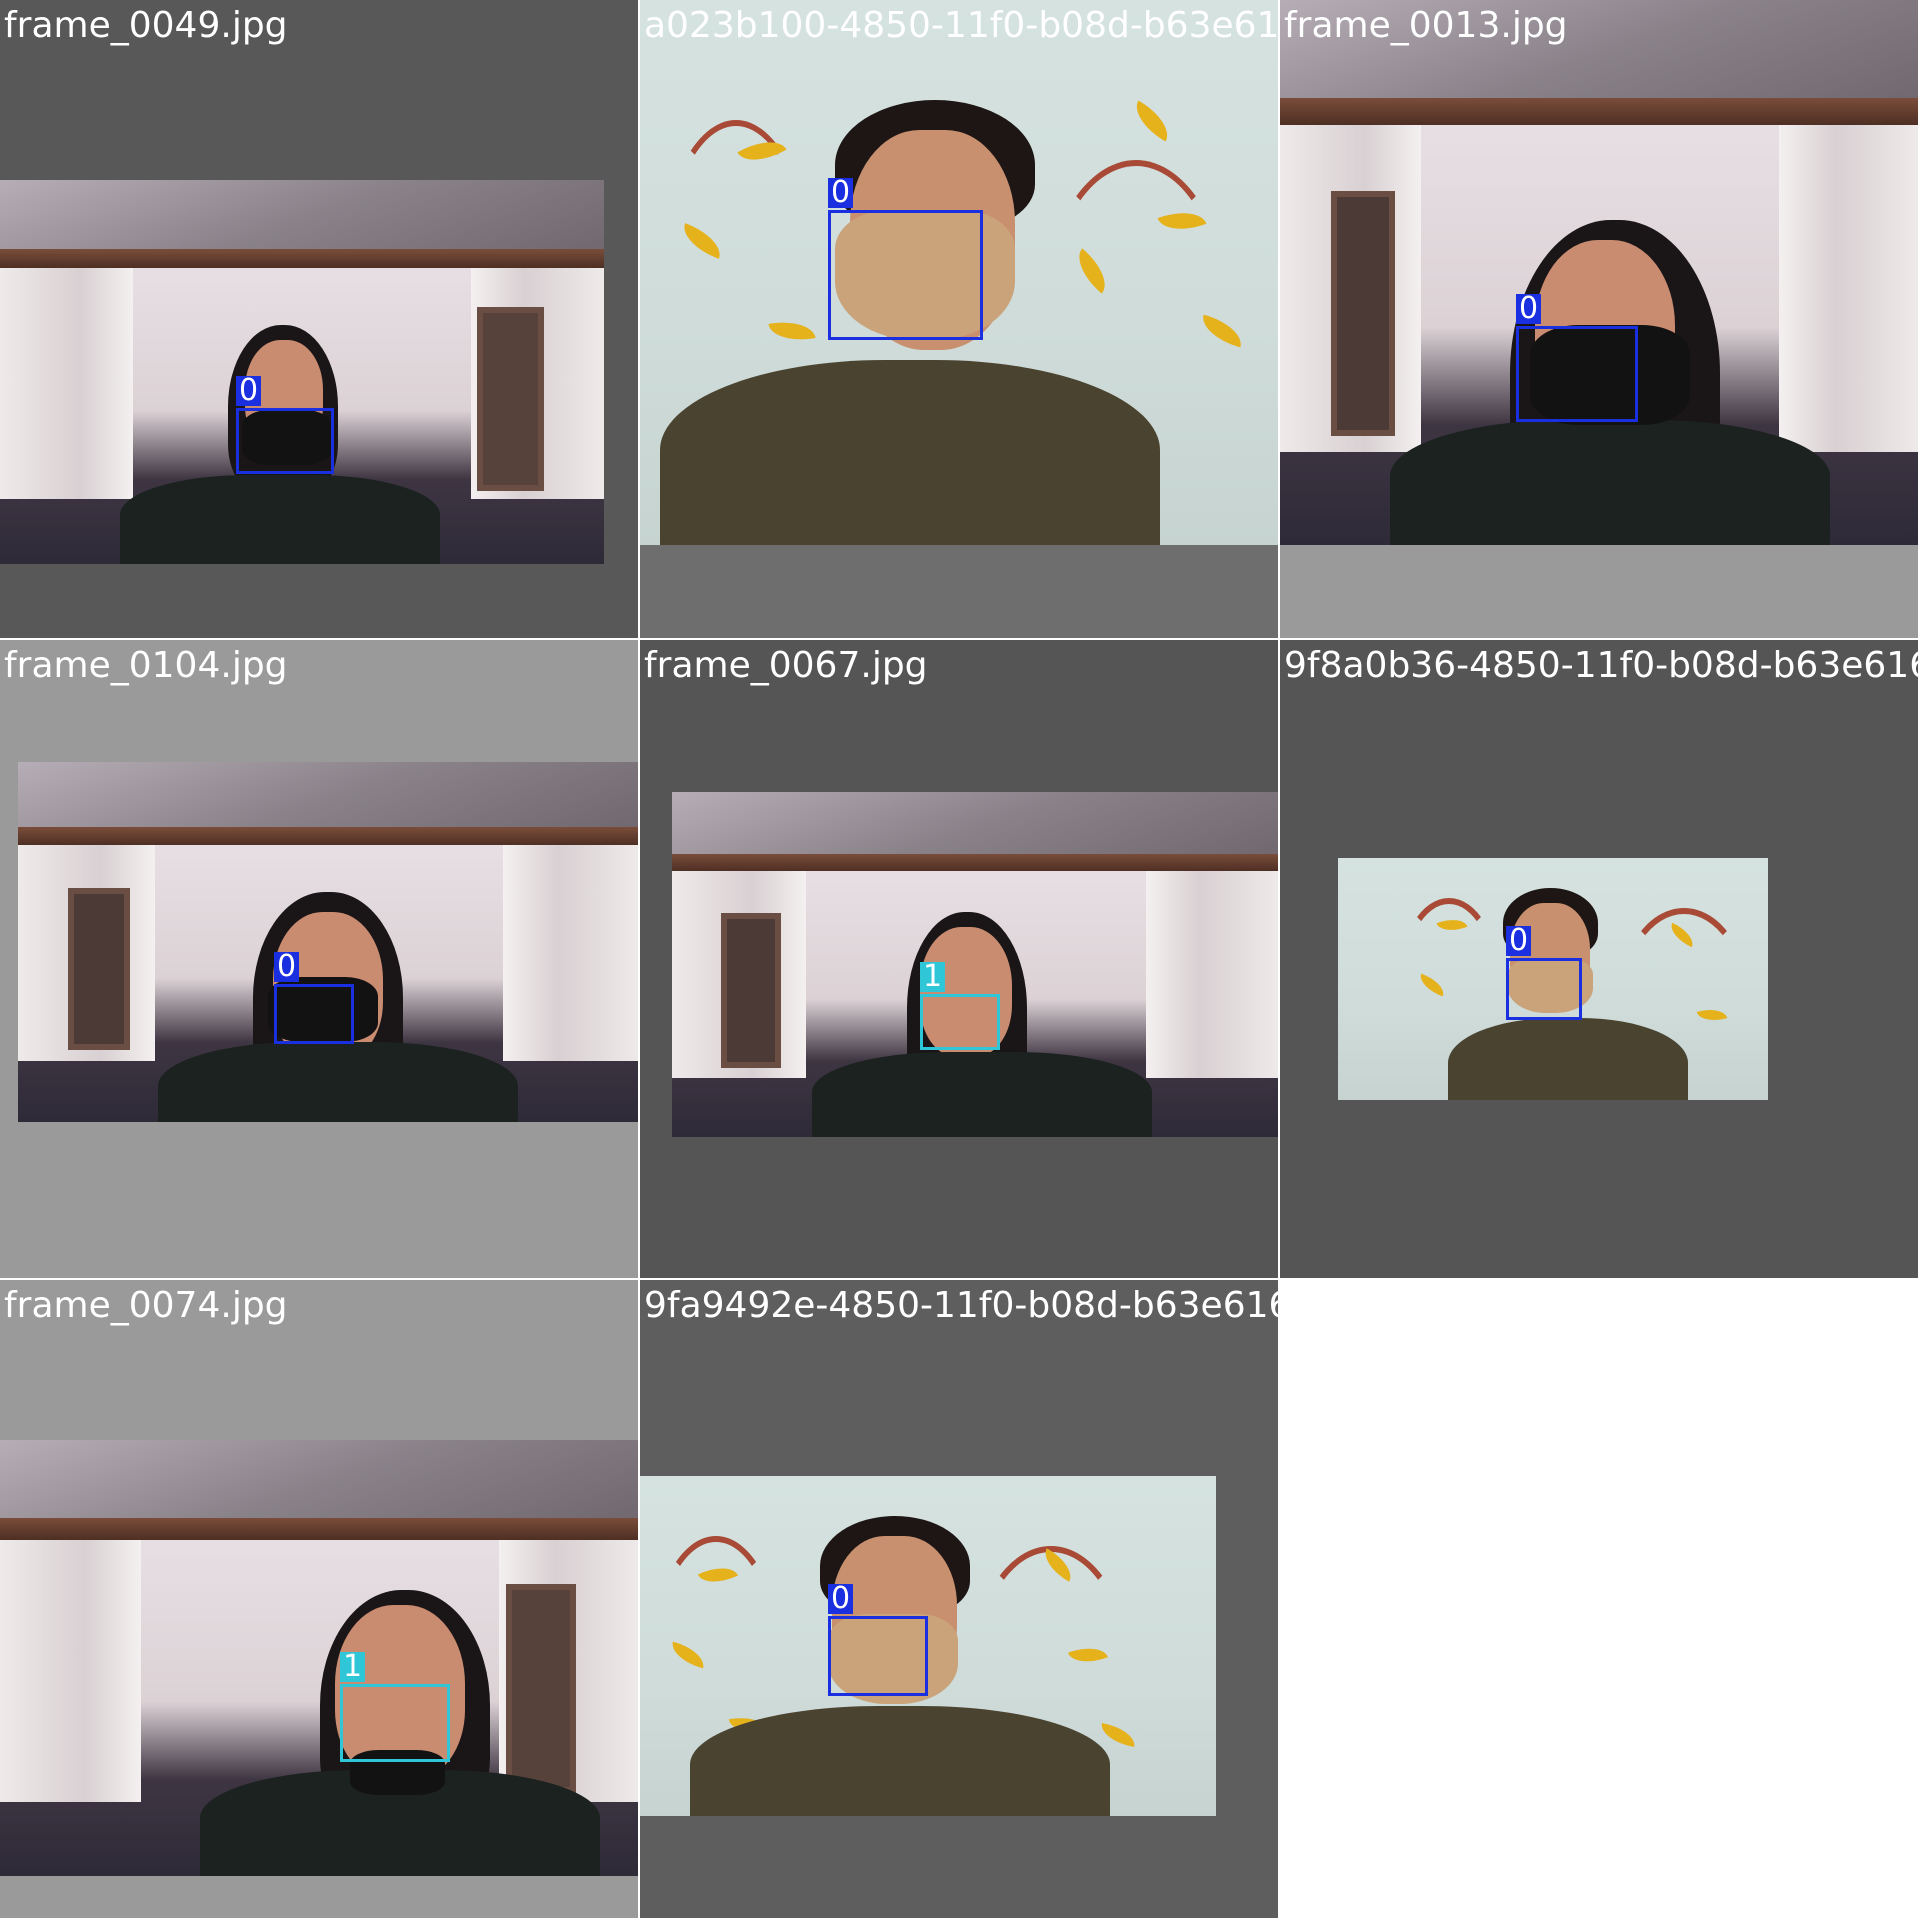 The image size is (1920, 1920). I want to click on cell-filename: frame_0104.jpg, so click(146, 665).